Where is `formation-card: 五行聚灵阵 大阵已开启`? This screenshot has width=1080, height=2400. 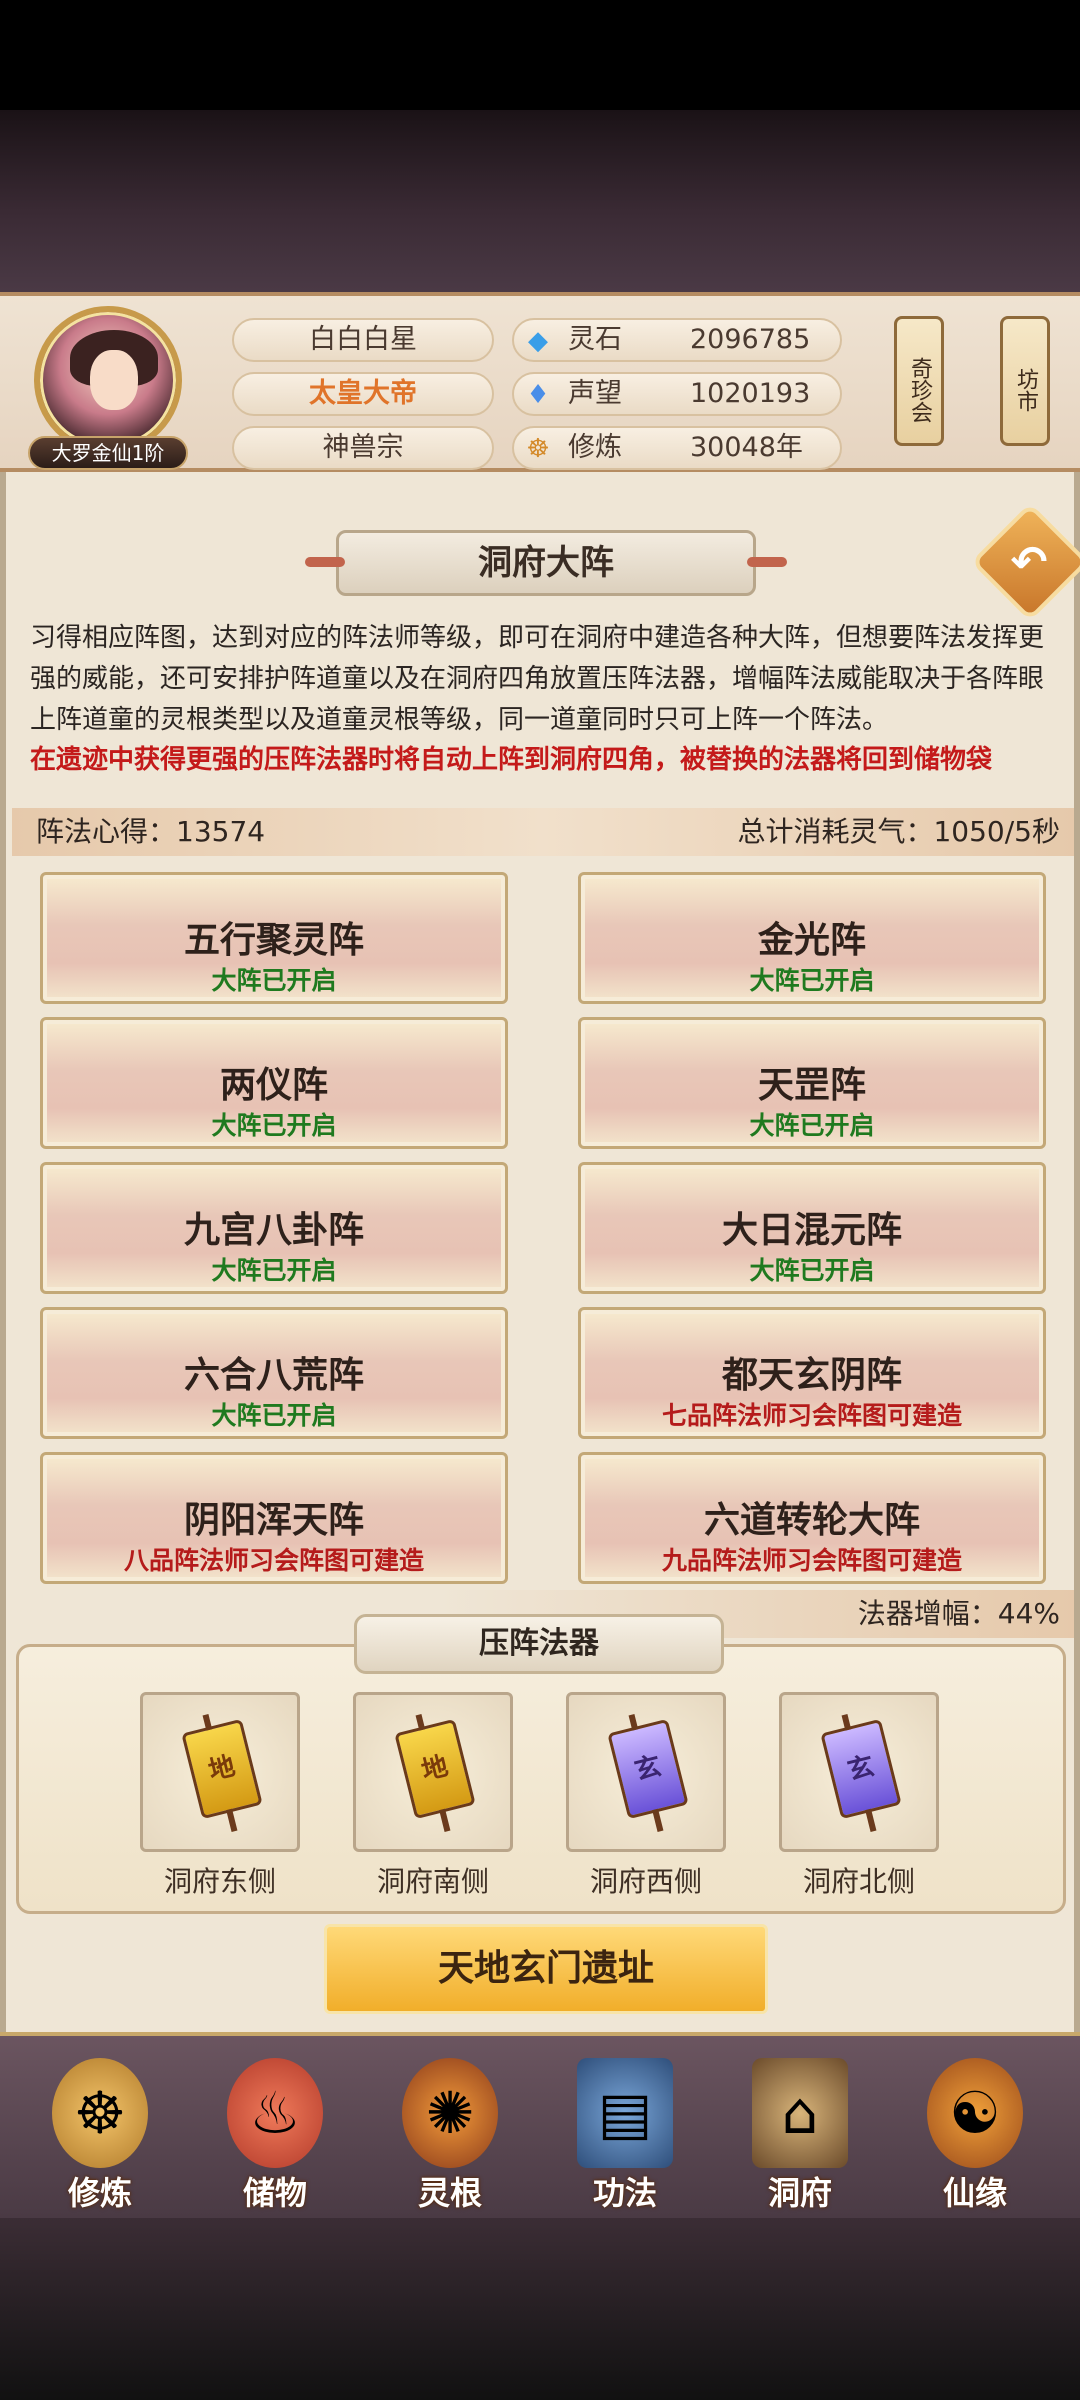 formation-card: 五行聚灵阵 大阵已开启 is located at coordinates (274, 938).